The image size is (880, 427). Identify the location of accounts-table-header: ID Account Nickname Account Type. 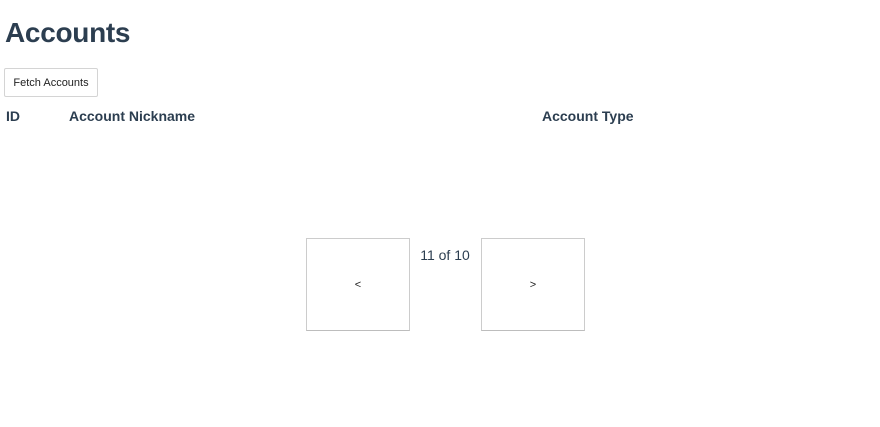
(440, 116).